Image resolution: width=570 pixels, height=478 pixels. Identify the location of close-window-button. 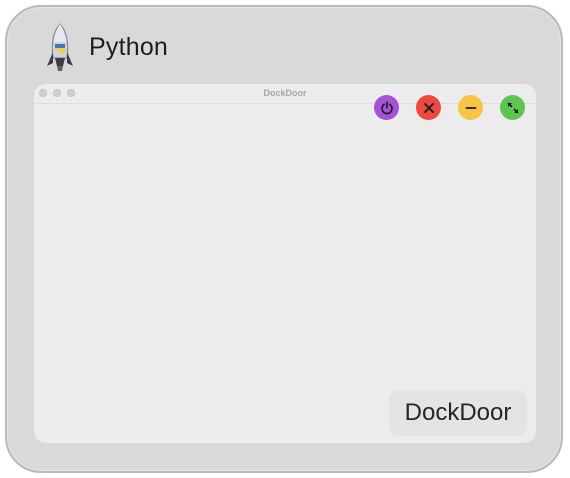
(428, 107).